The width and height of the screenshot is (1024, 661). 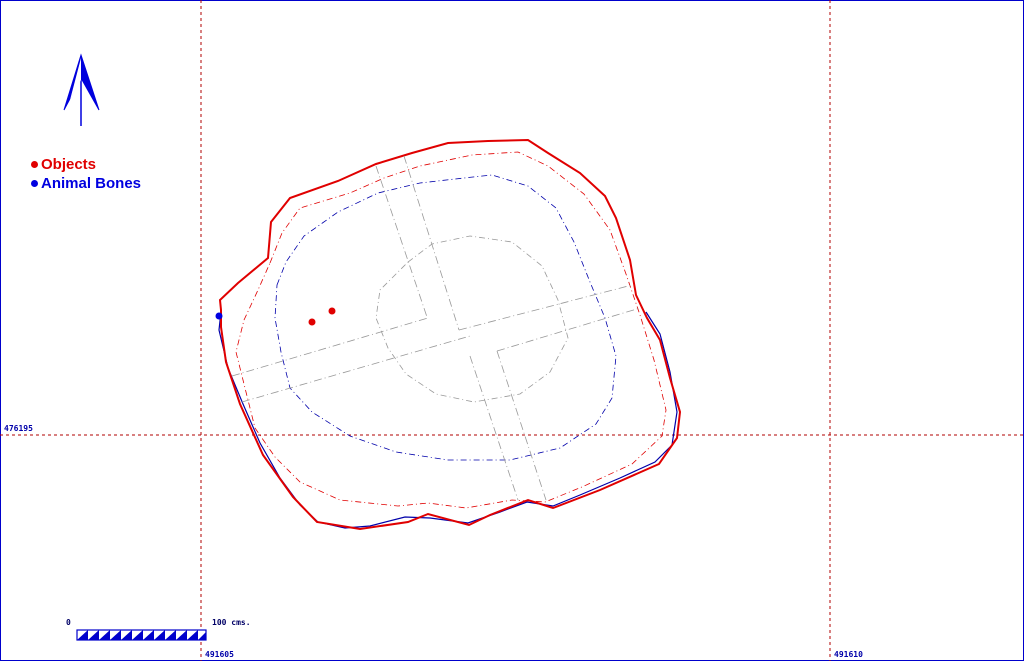 I want to click on baulk-ns-line-b, so click(x=431, y=243).